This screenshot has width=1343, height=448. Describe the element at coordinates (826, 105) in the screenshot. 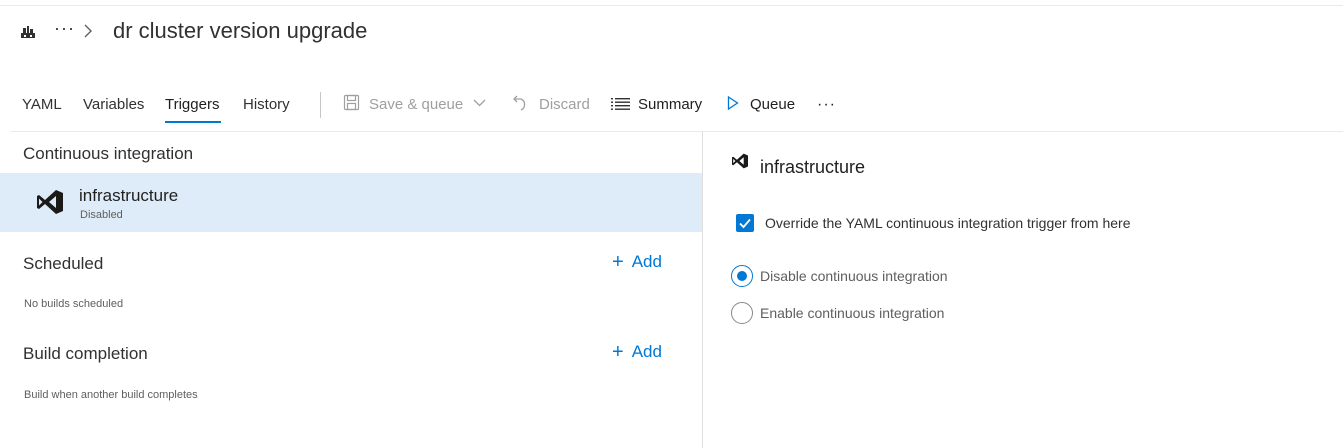

I see `more-actions-button: ···` at that location.